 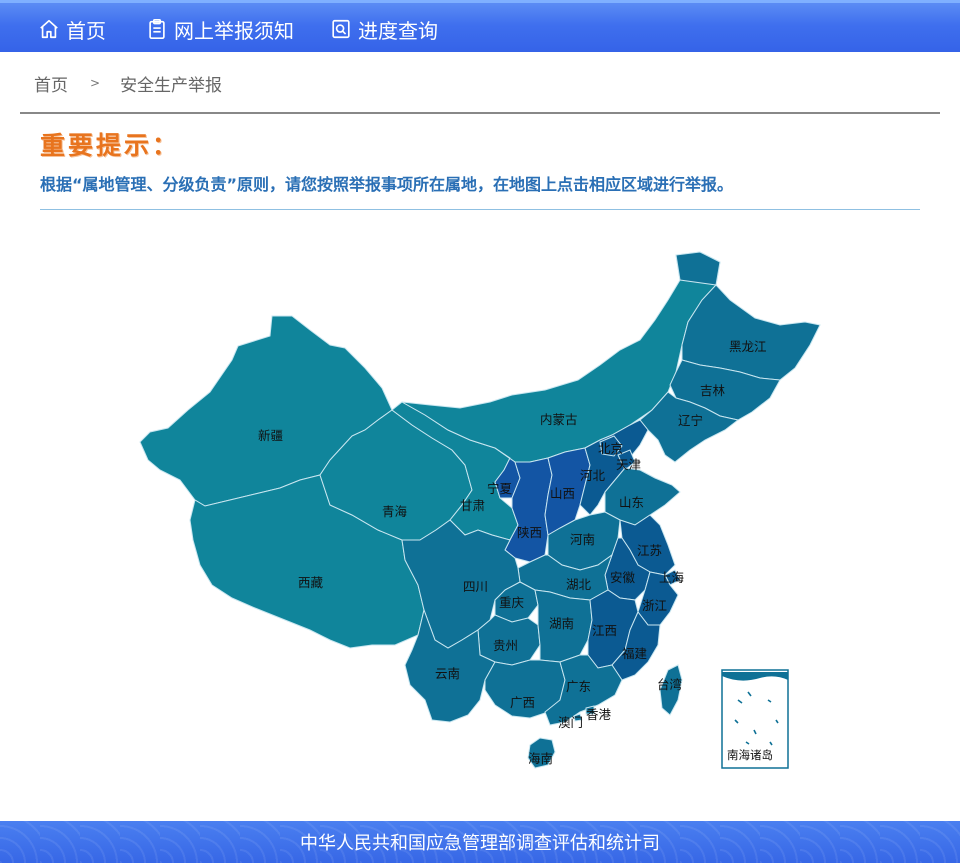 What do you see at coordinates (480, 113) in the screenshot?
I see `breadcrumb-divider` at bounding box center [480, 113].